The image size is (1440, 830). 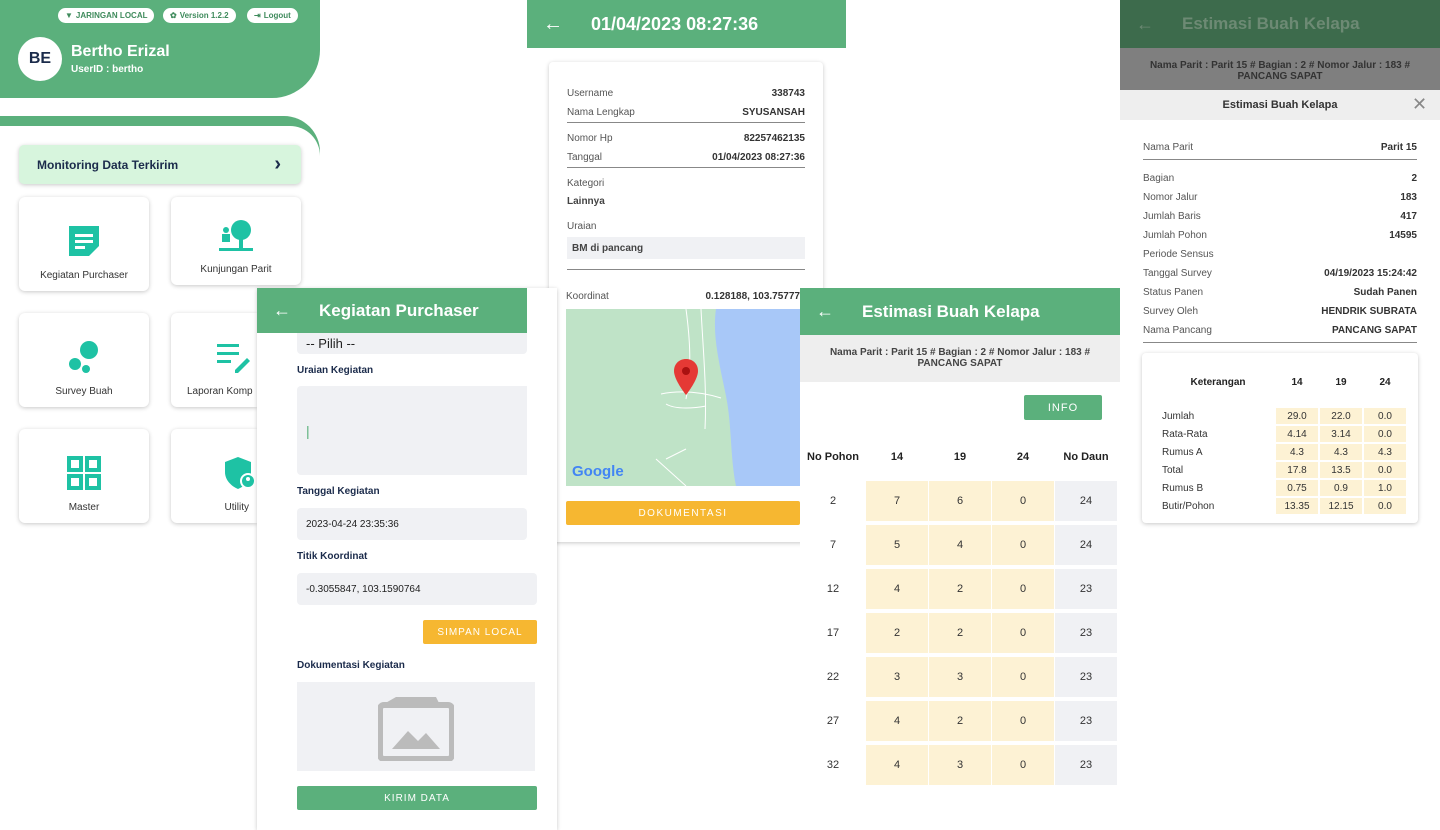 What do you see at coordinates (1297, 382) in the screenshot?
I see `table-header: 14` at bounding box center [1297, 382].